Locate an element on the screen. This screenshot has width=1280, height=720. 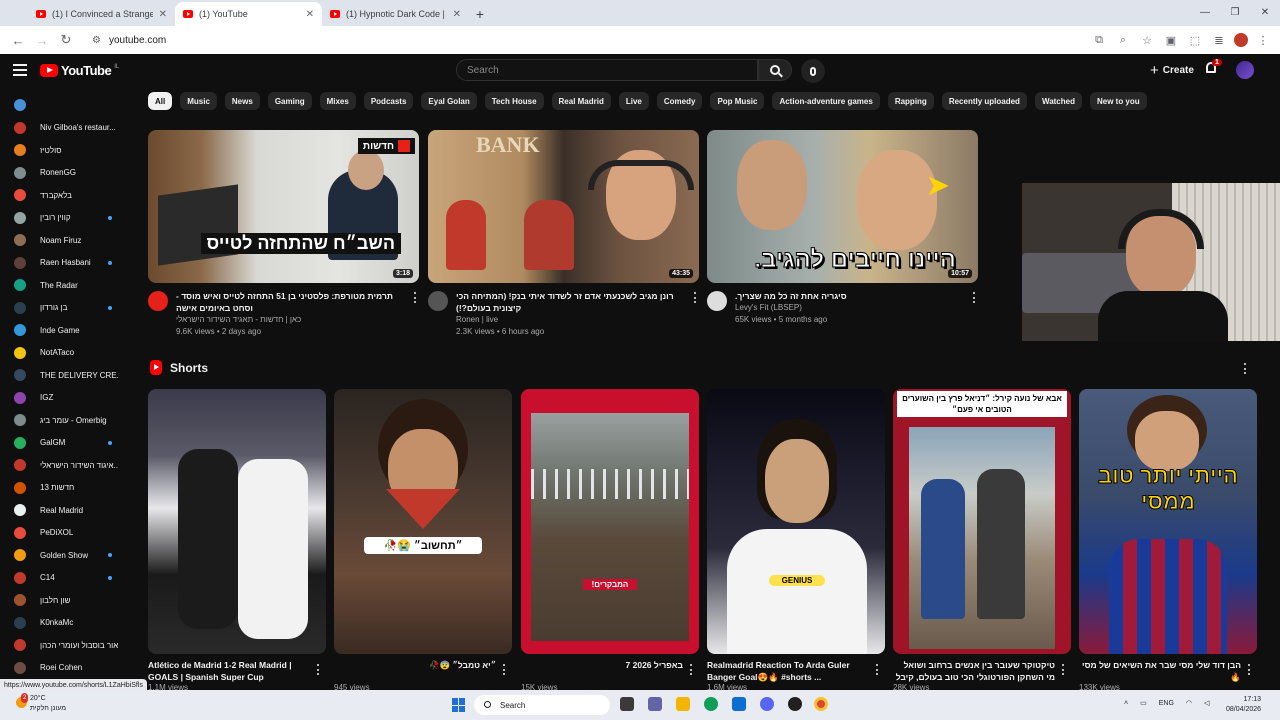
filter-chip: Music is located at coordinates (198, 101).